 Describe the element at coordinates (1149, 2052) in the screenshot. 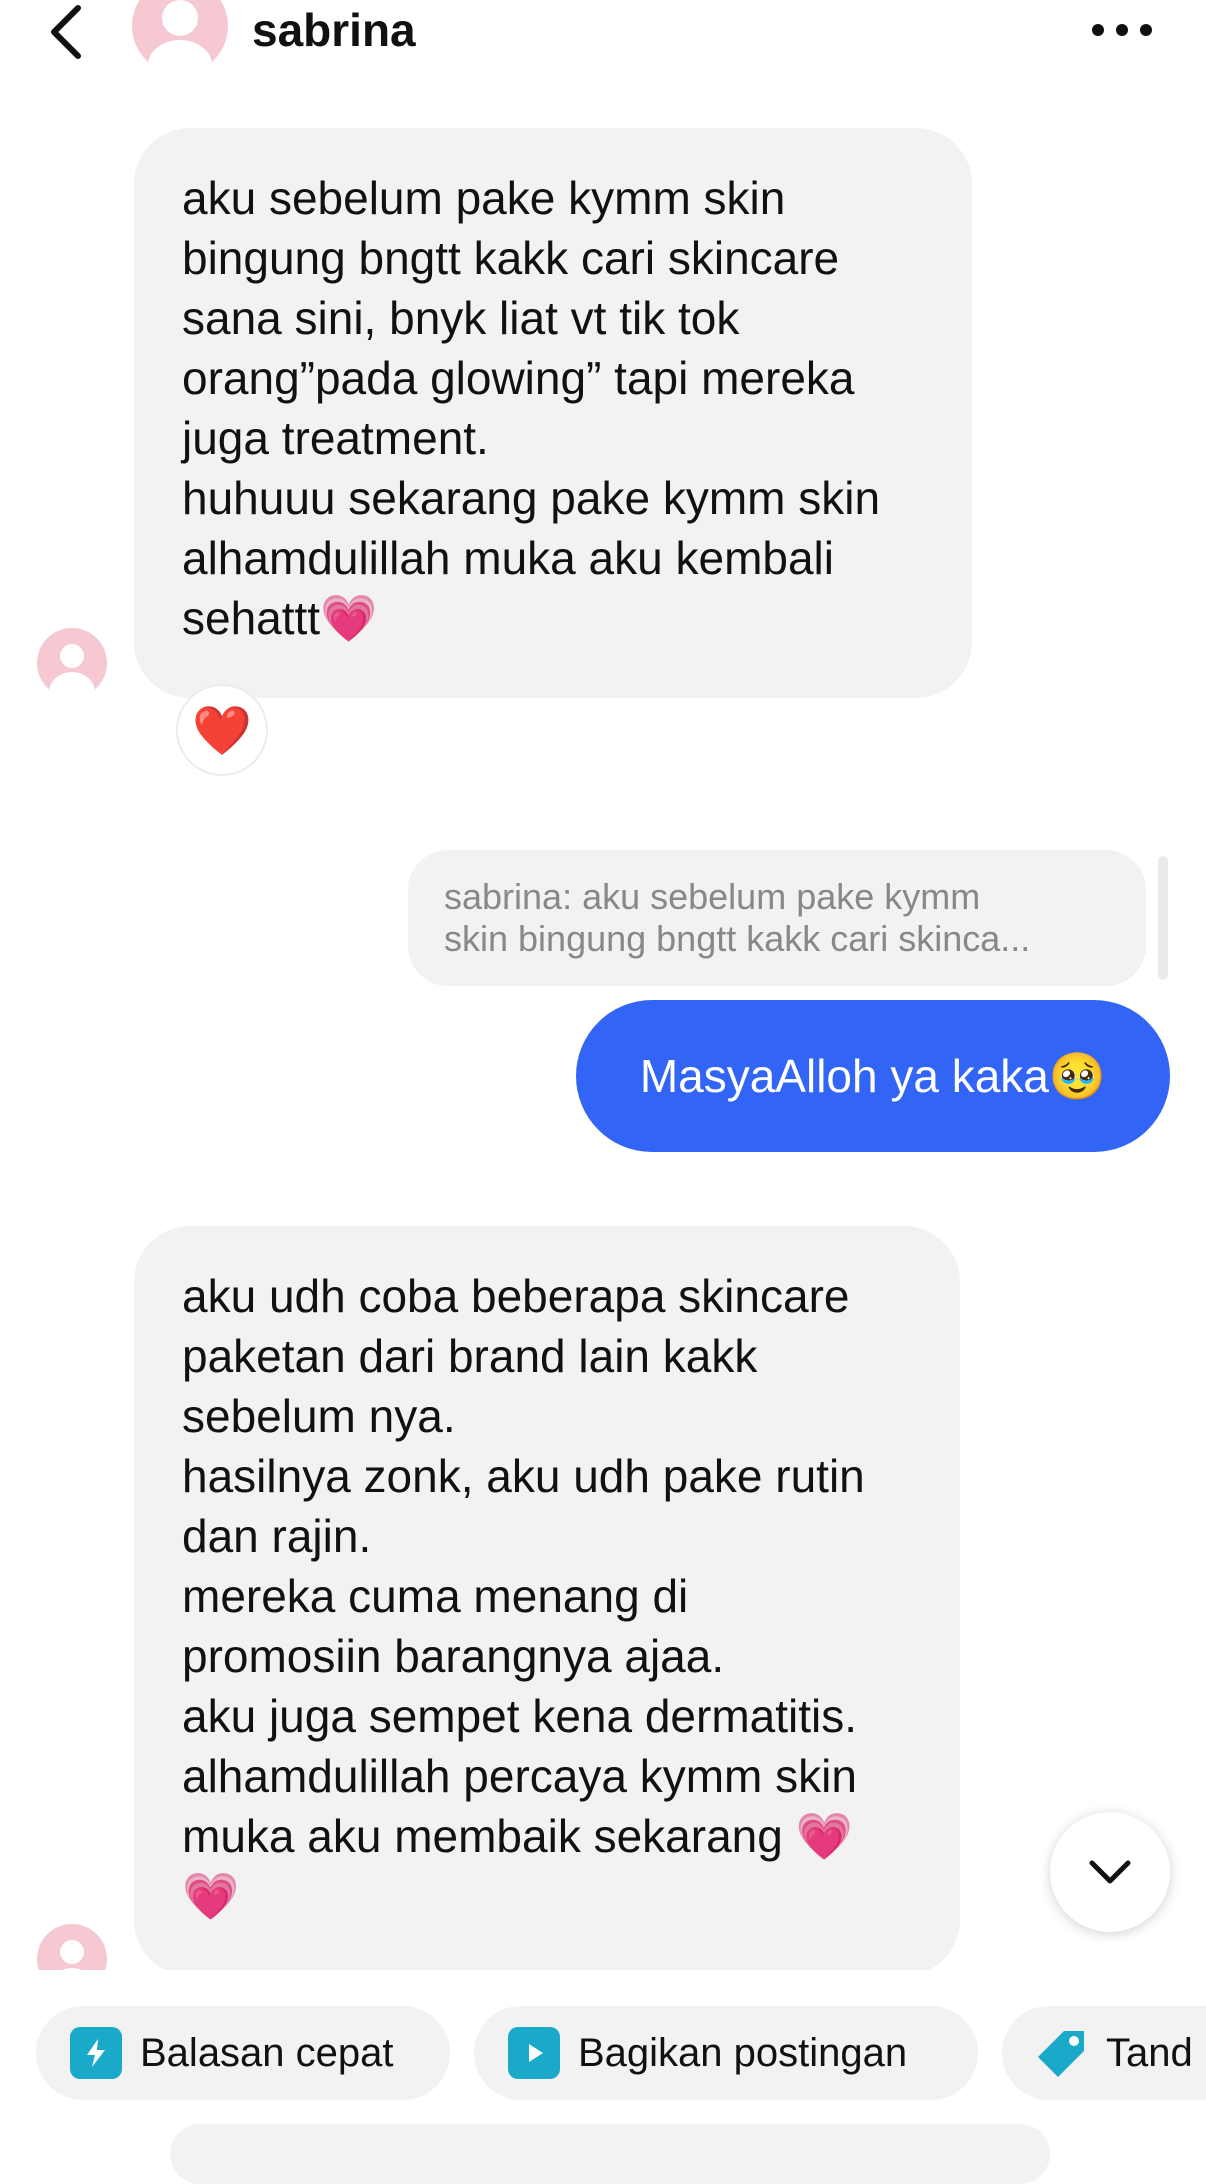

I see `chip-label: Tand` at that location.